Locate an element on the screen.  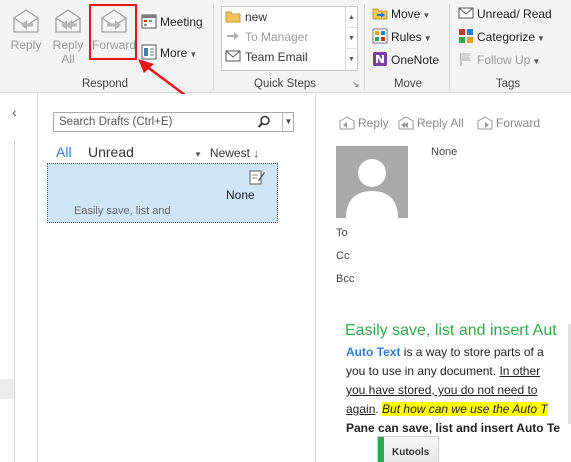
draft-icon is located at coordinates (257, 177).